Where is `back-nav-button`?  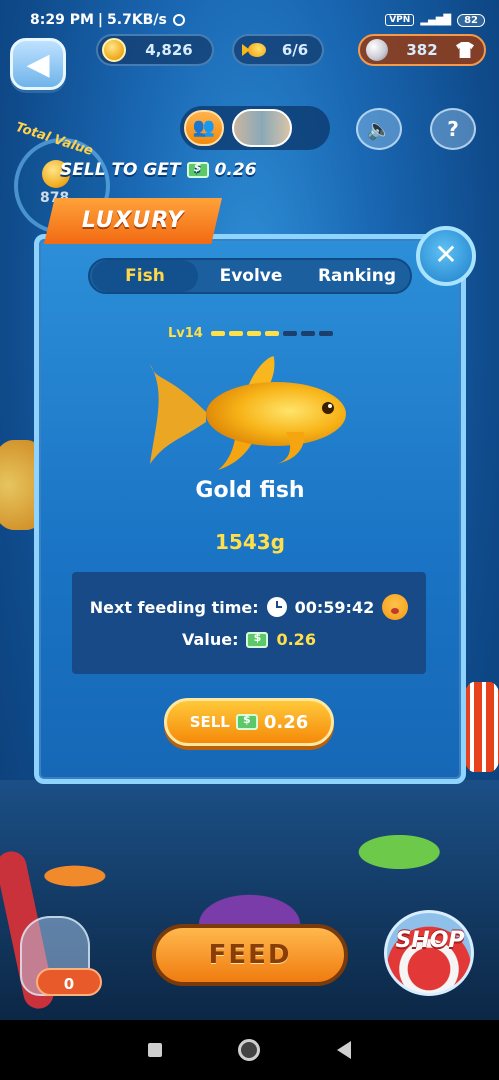
back-nav-button is located at coordinates (343, 1050).